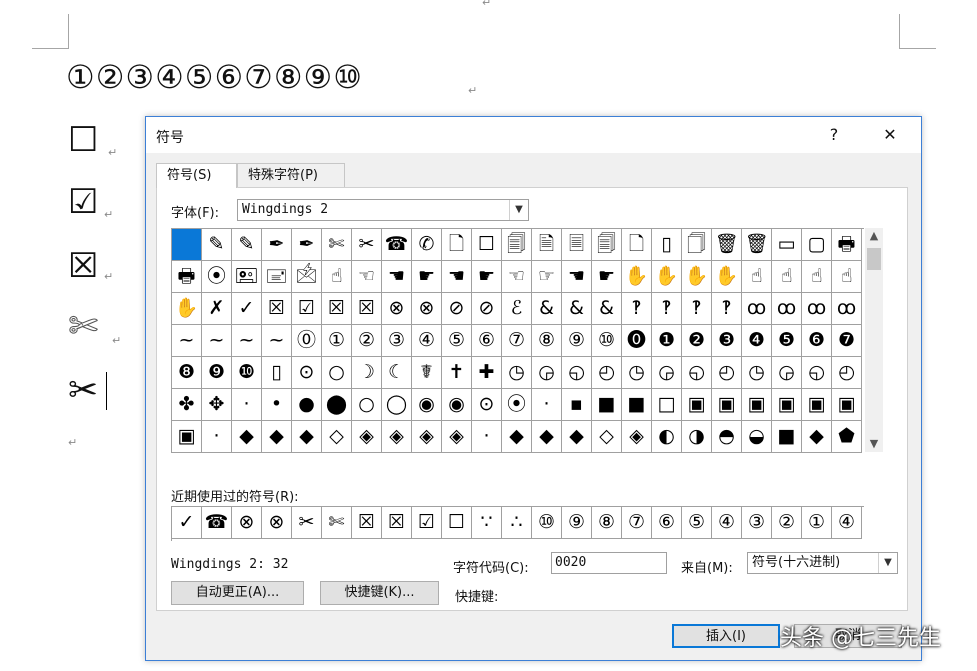 The width and height of the screenshot is (977, 671). I want to click on recent-symbol-cell: ☐, so click(457, 523).